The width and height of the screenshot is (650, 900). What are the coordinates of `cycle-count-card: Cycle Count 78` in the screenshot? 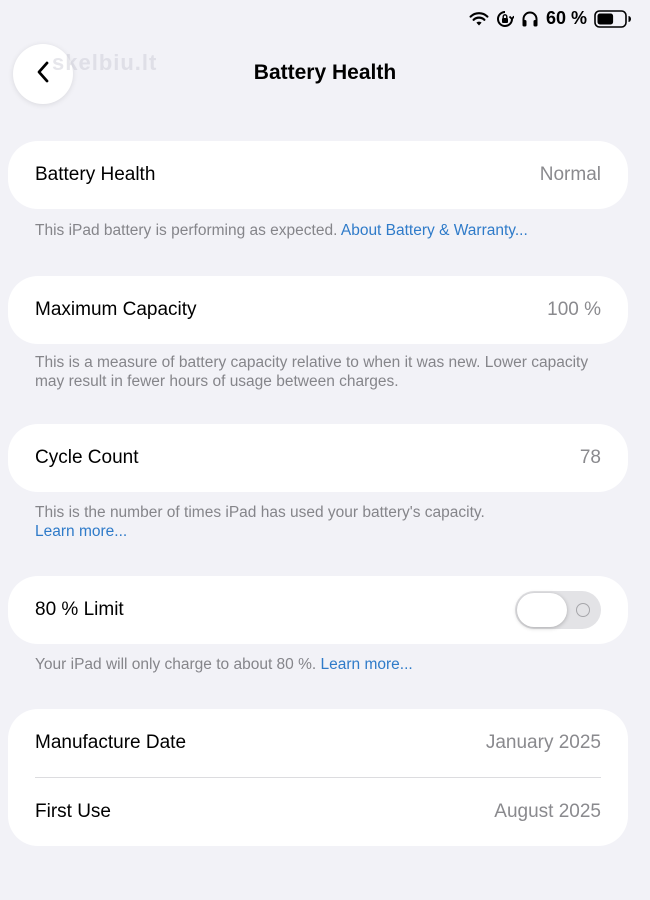 It's located at (318, 458).